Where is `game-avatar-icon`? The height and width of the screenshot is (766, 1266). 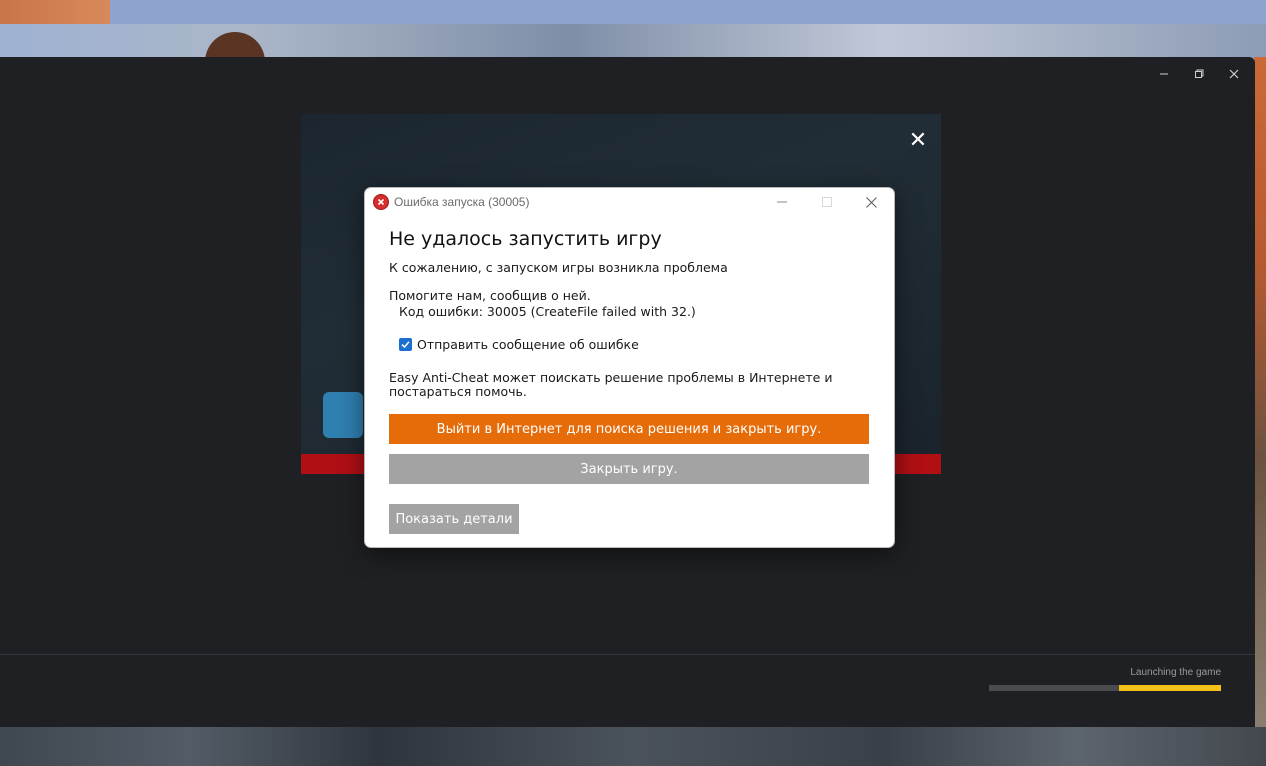
game-avatar-icon is located at coordinates (343, 415).